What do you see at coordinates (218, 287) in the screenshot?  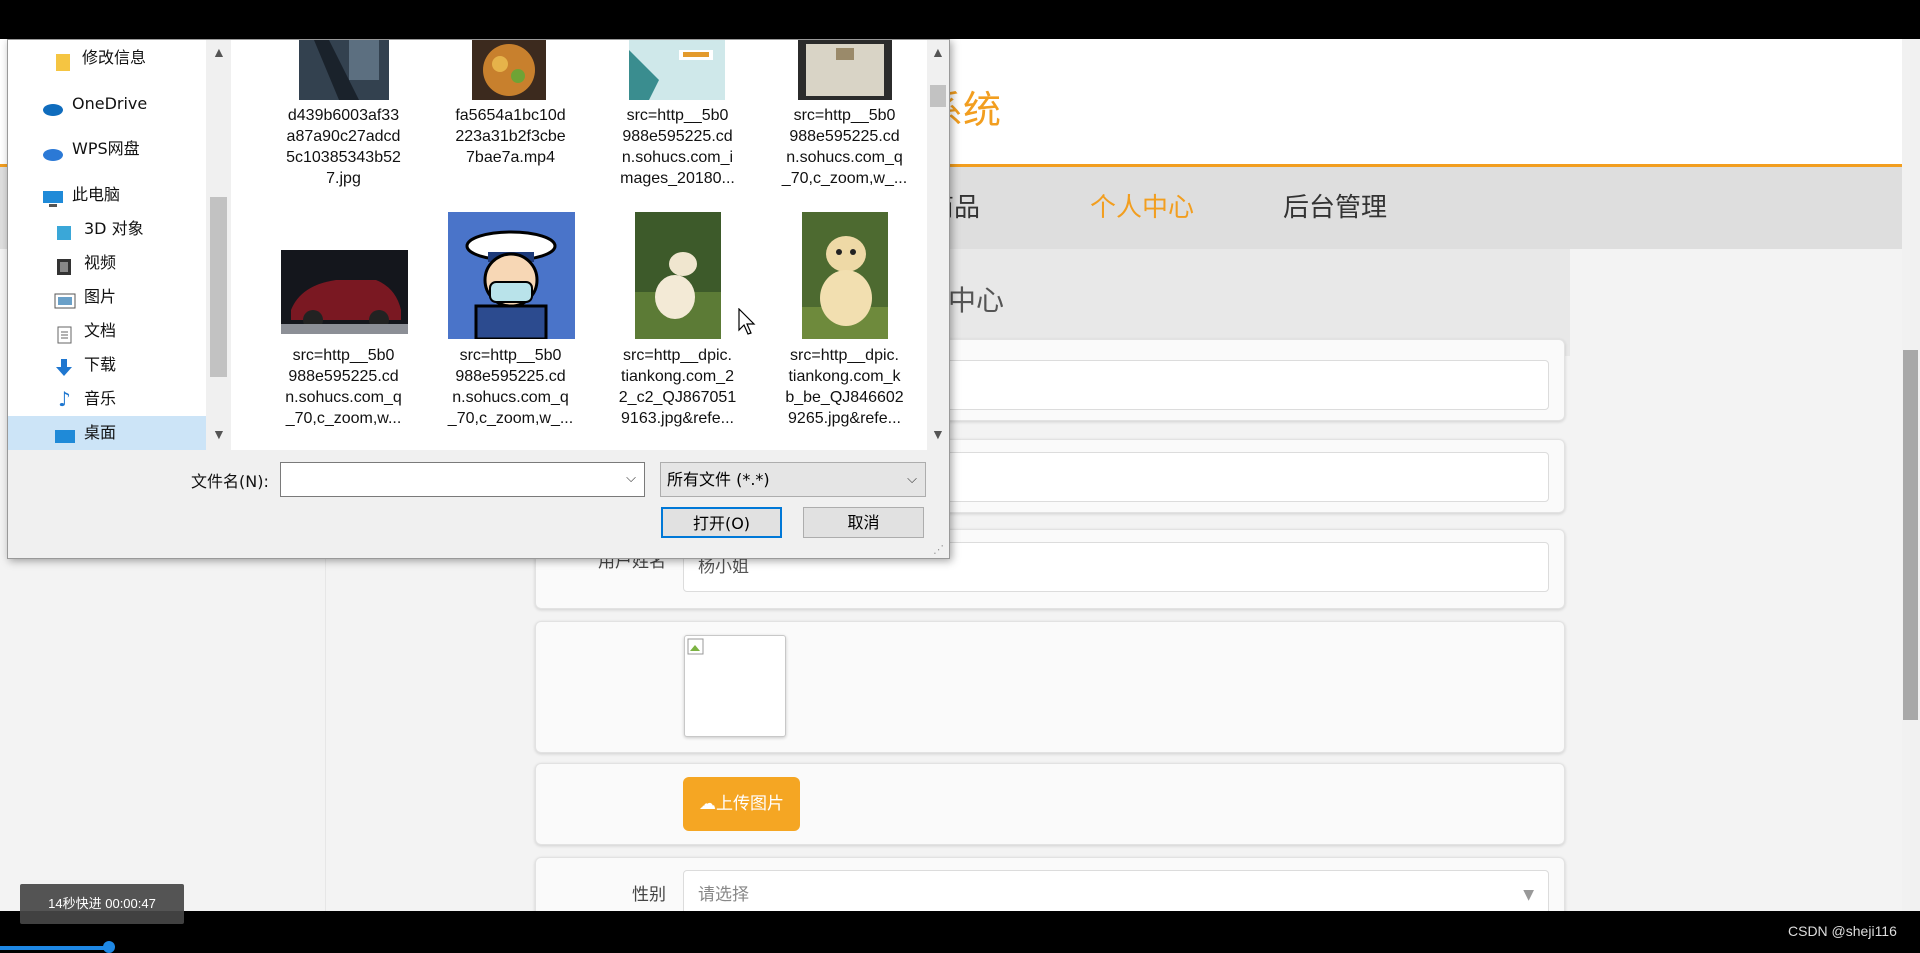 I see `navigation-scrollbar-thumb` at bounding box center [218, 287].